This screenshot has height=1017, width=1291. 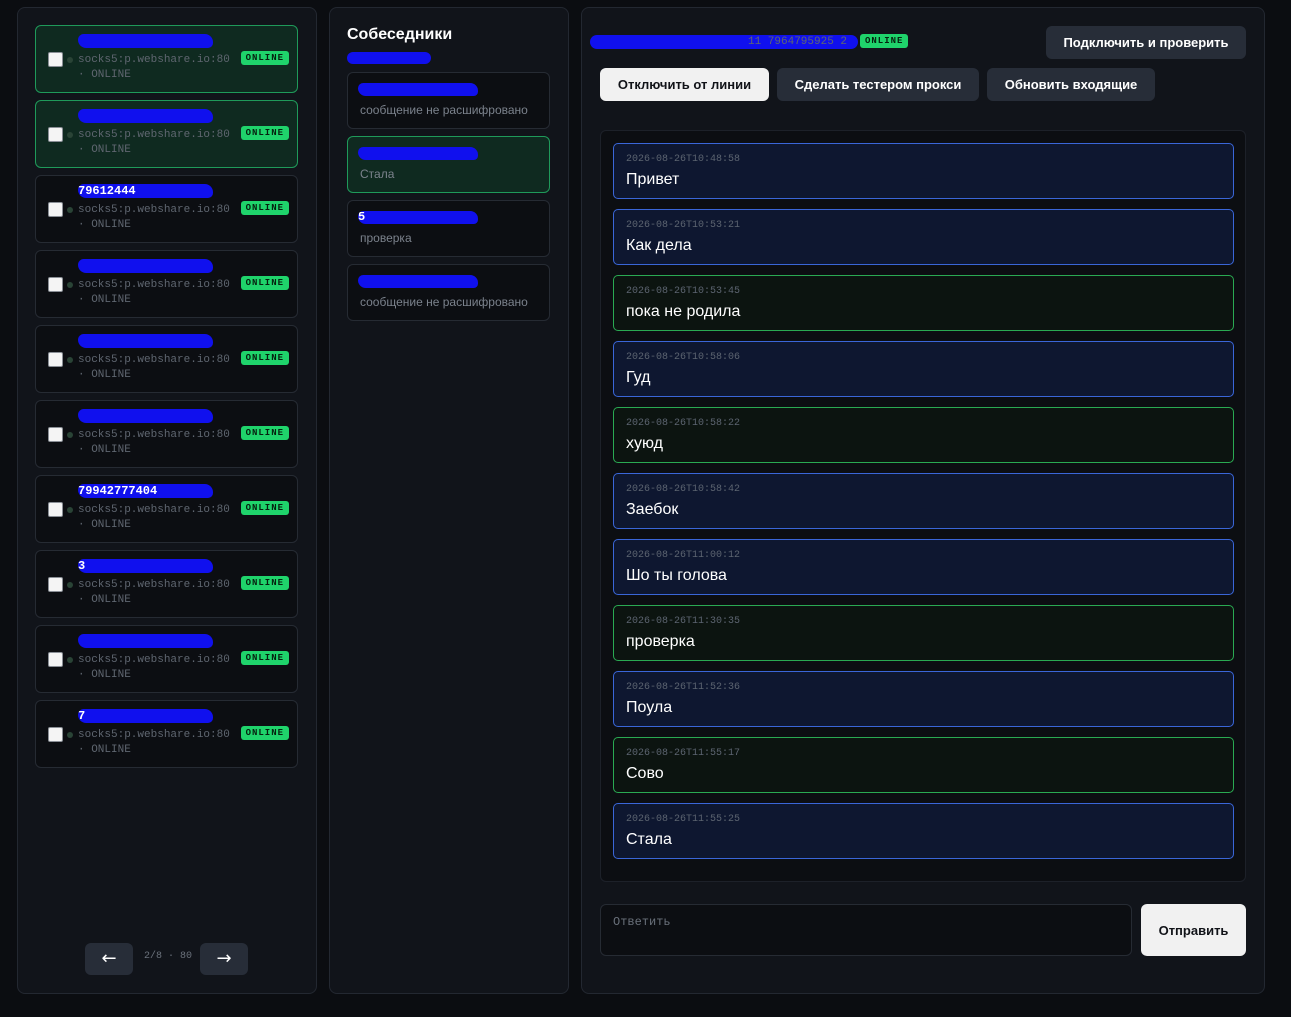 What do you see at coordinates (145, 566) in the screenshot?
I see `account-phone: 3` at bounding box center [145, 566].